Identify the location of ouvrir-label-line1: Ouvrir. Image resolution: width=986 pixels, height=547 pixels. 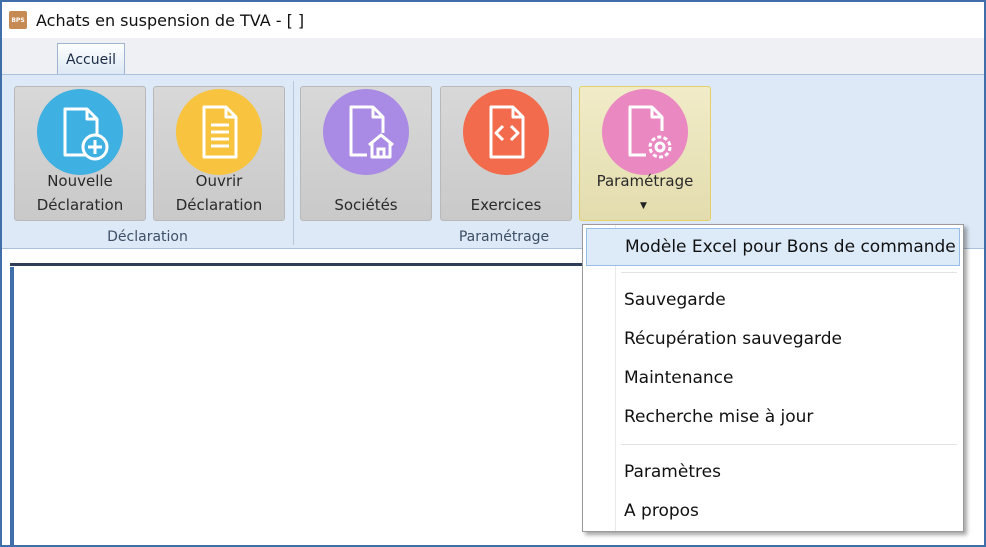
(219, 181).